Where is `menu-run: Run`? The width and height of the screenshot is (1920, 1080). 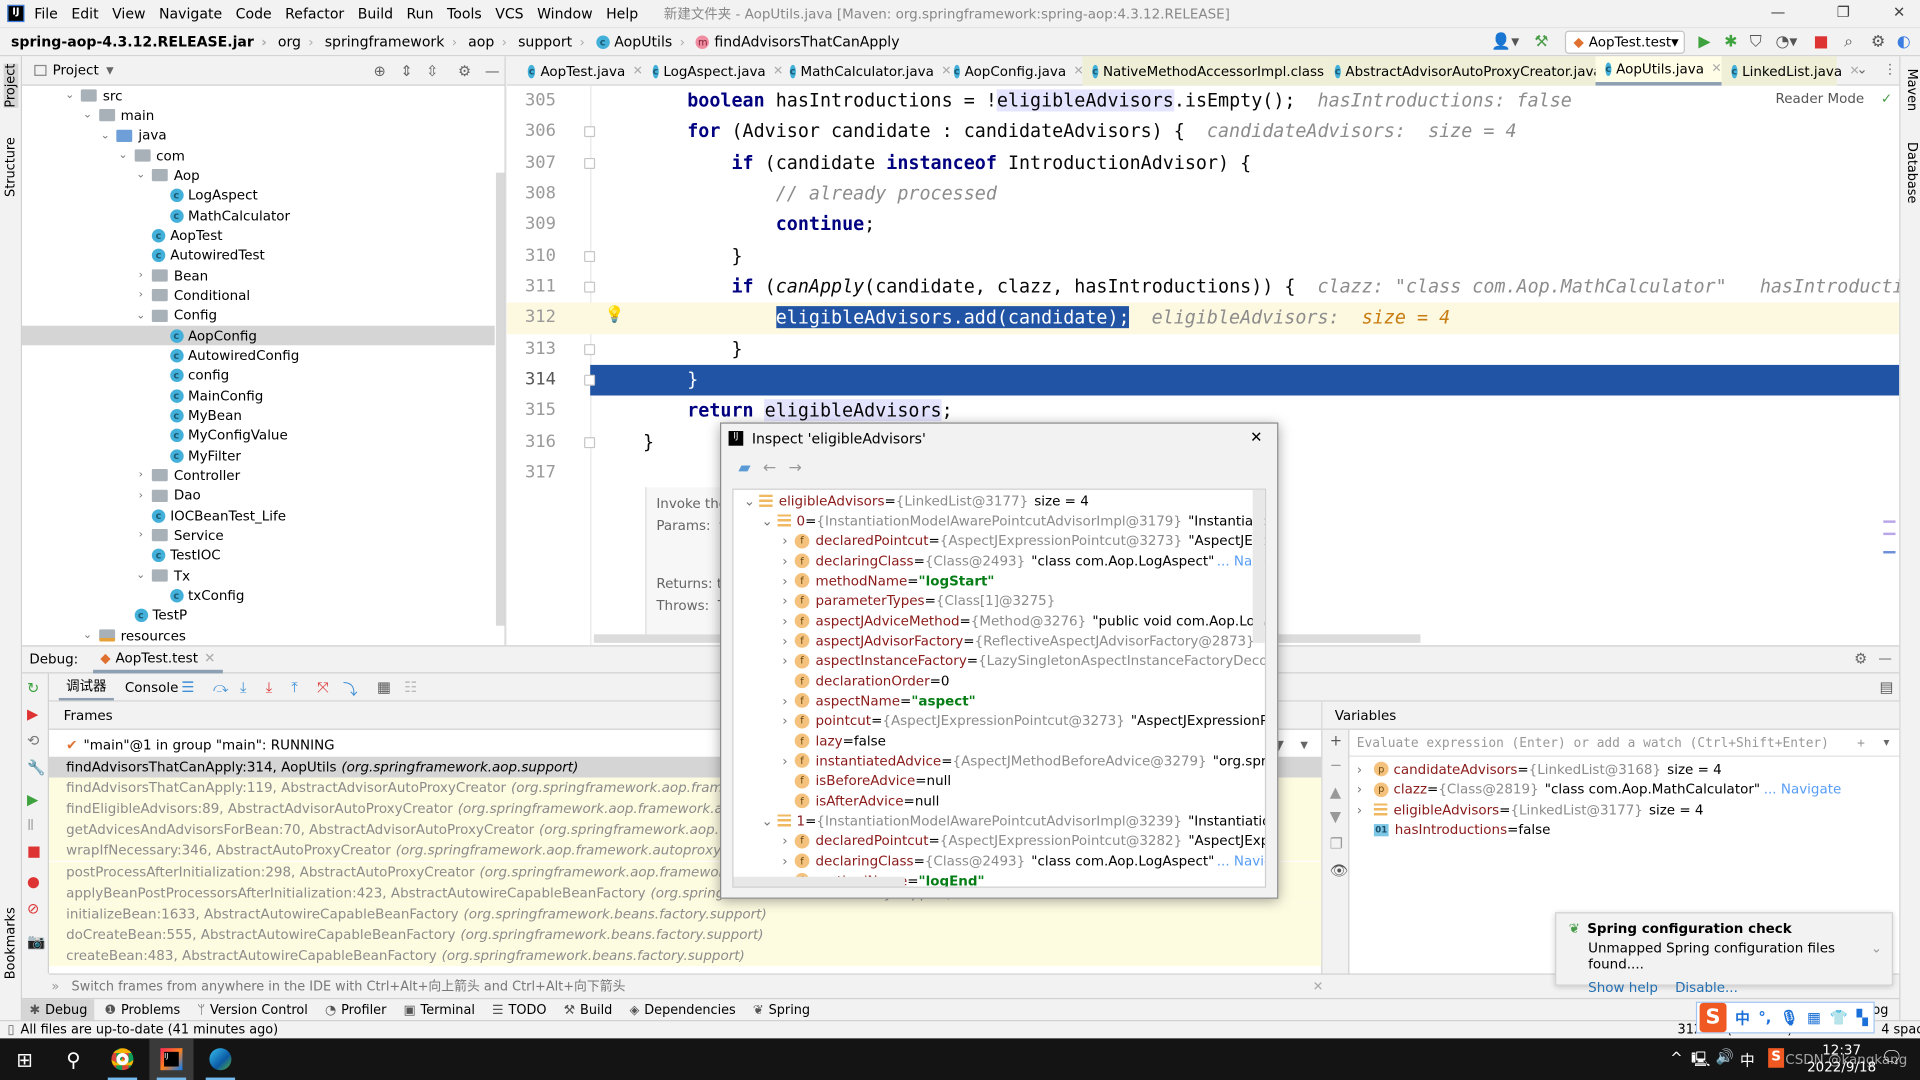 menu-run: Run is located at coordinates (420, 13).